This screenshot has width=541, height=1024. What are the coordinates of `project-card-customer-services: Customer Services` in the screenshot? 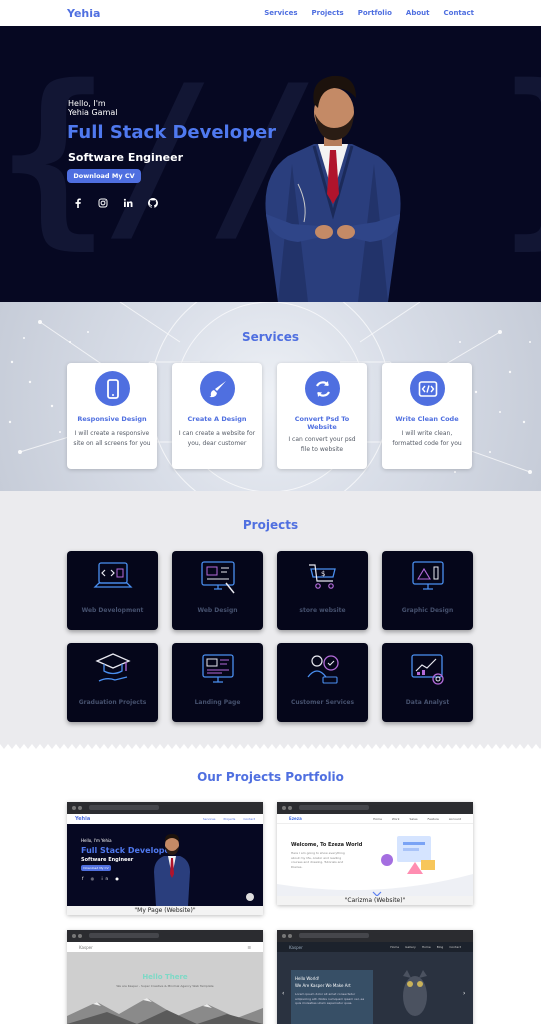 It's located at (322, 682).